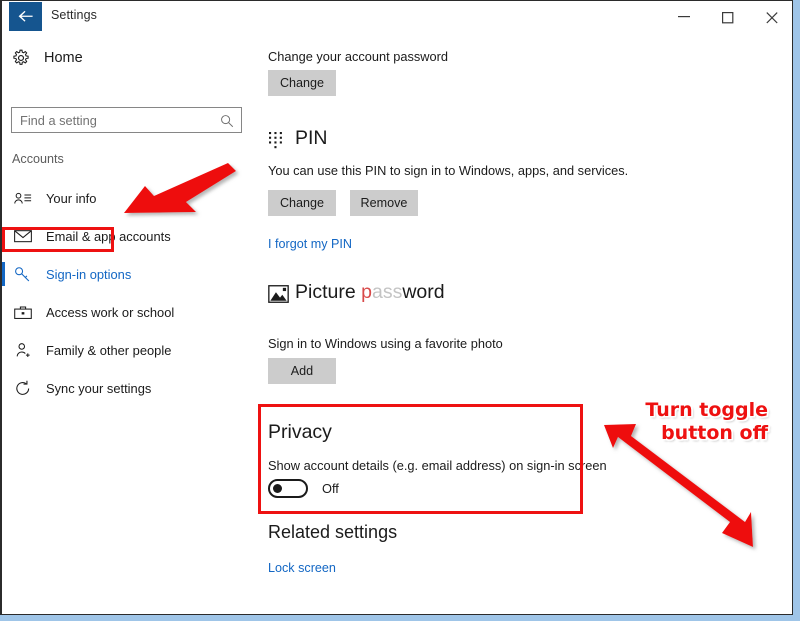 The width and height of the screenshot is (800, 621). Describe the element at coordinates (108, 236) in the screenshot. I see `sidebar-item-label: Email & app accounts` at that location.